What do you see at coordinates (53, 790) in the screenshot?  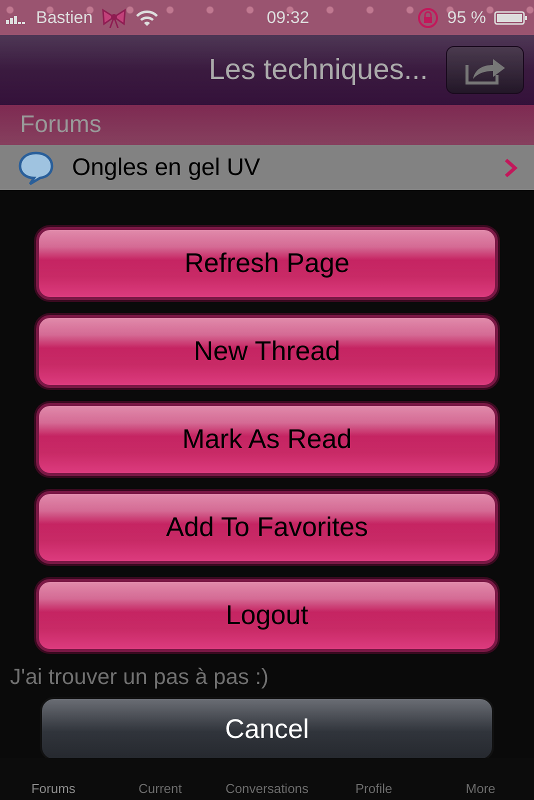 I see `tab: Forums` at bounding box center [53, 790].